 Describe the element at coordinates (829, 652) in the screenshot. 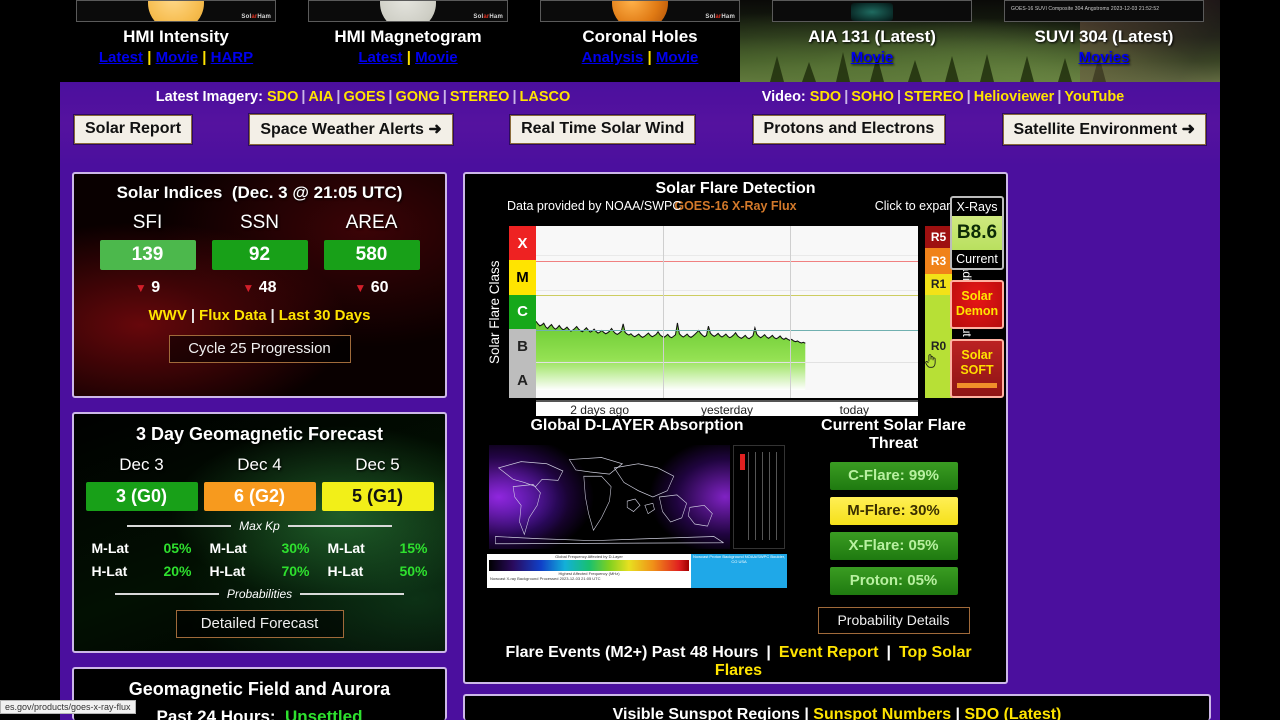

I see `link-event-report: Event Report` at that location.